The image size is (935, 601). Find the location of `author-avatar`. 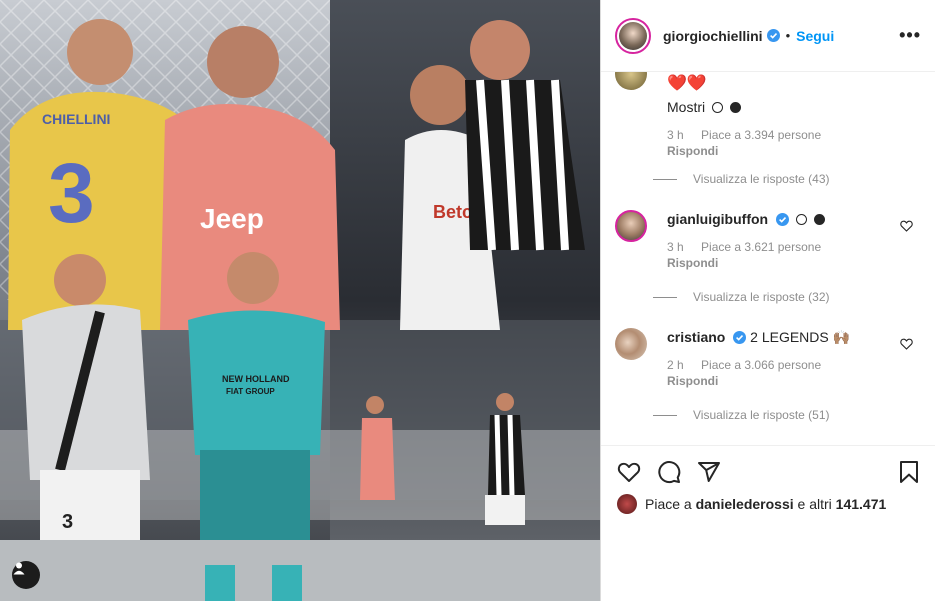

author-avatar is located at coordinates (633, 35).